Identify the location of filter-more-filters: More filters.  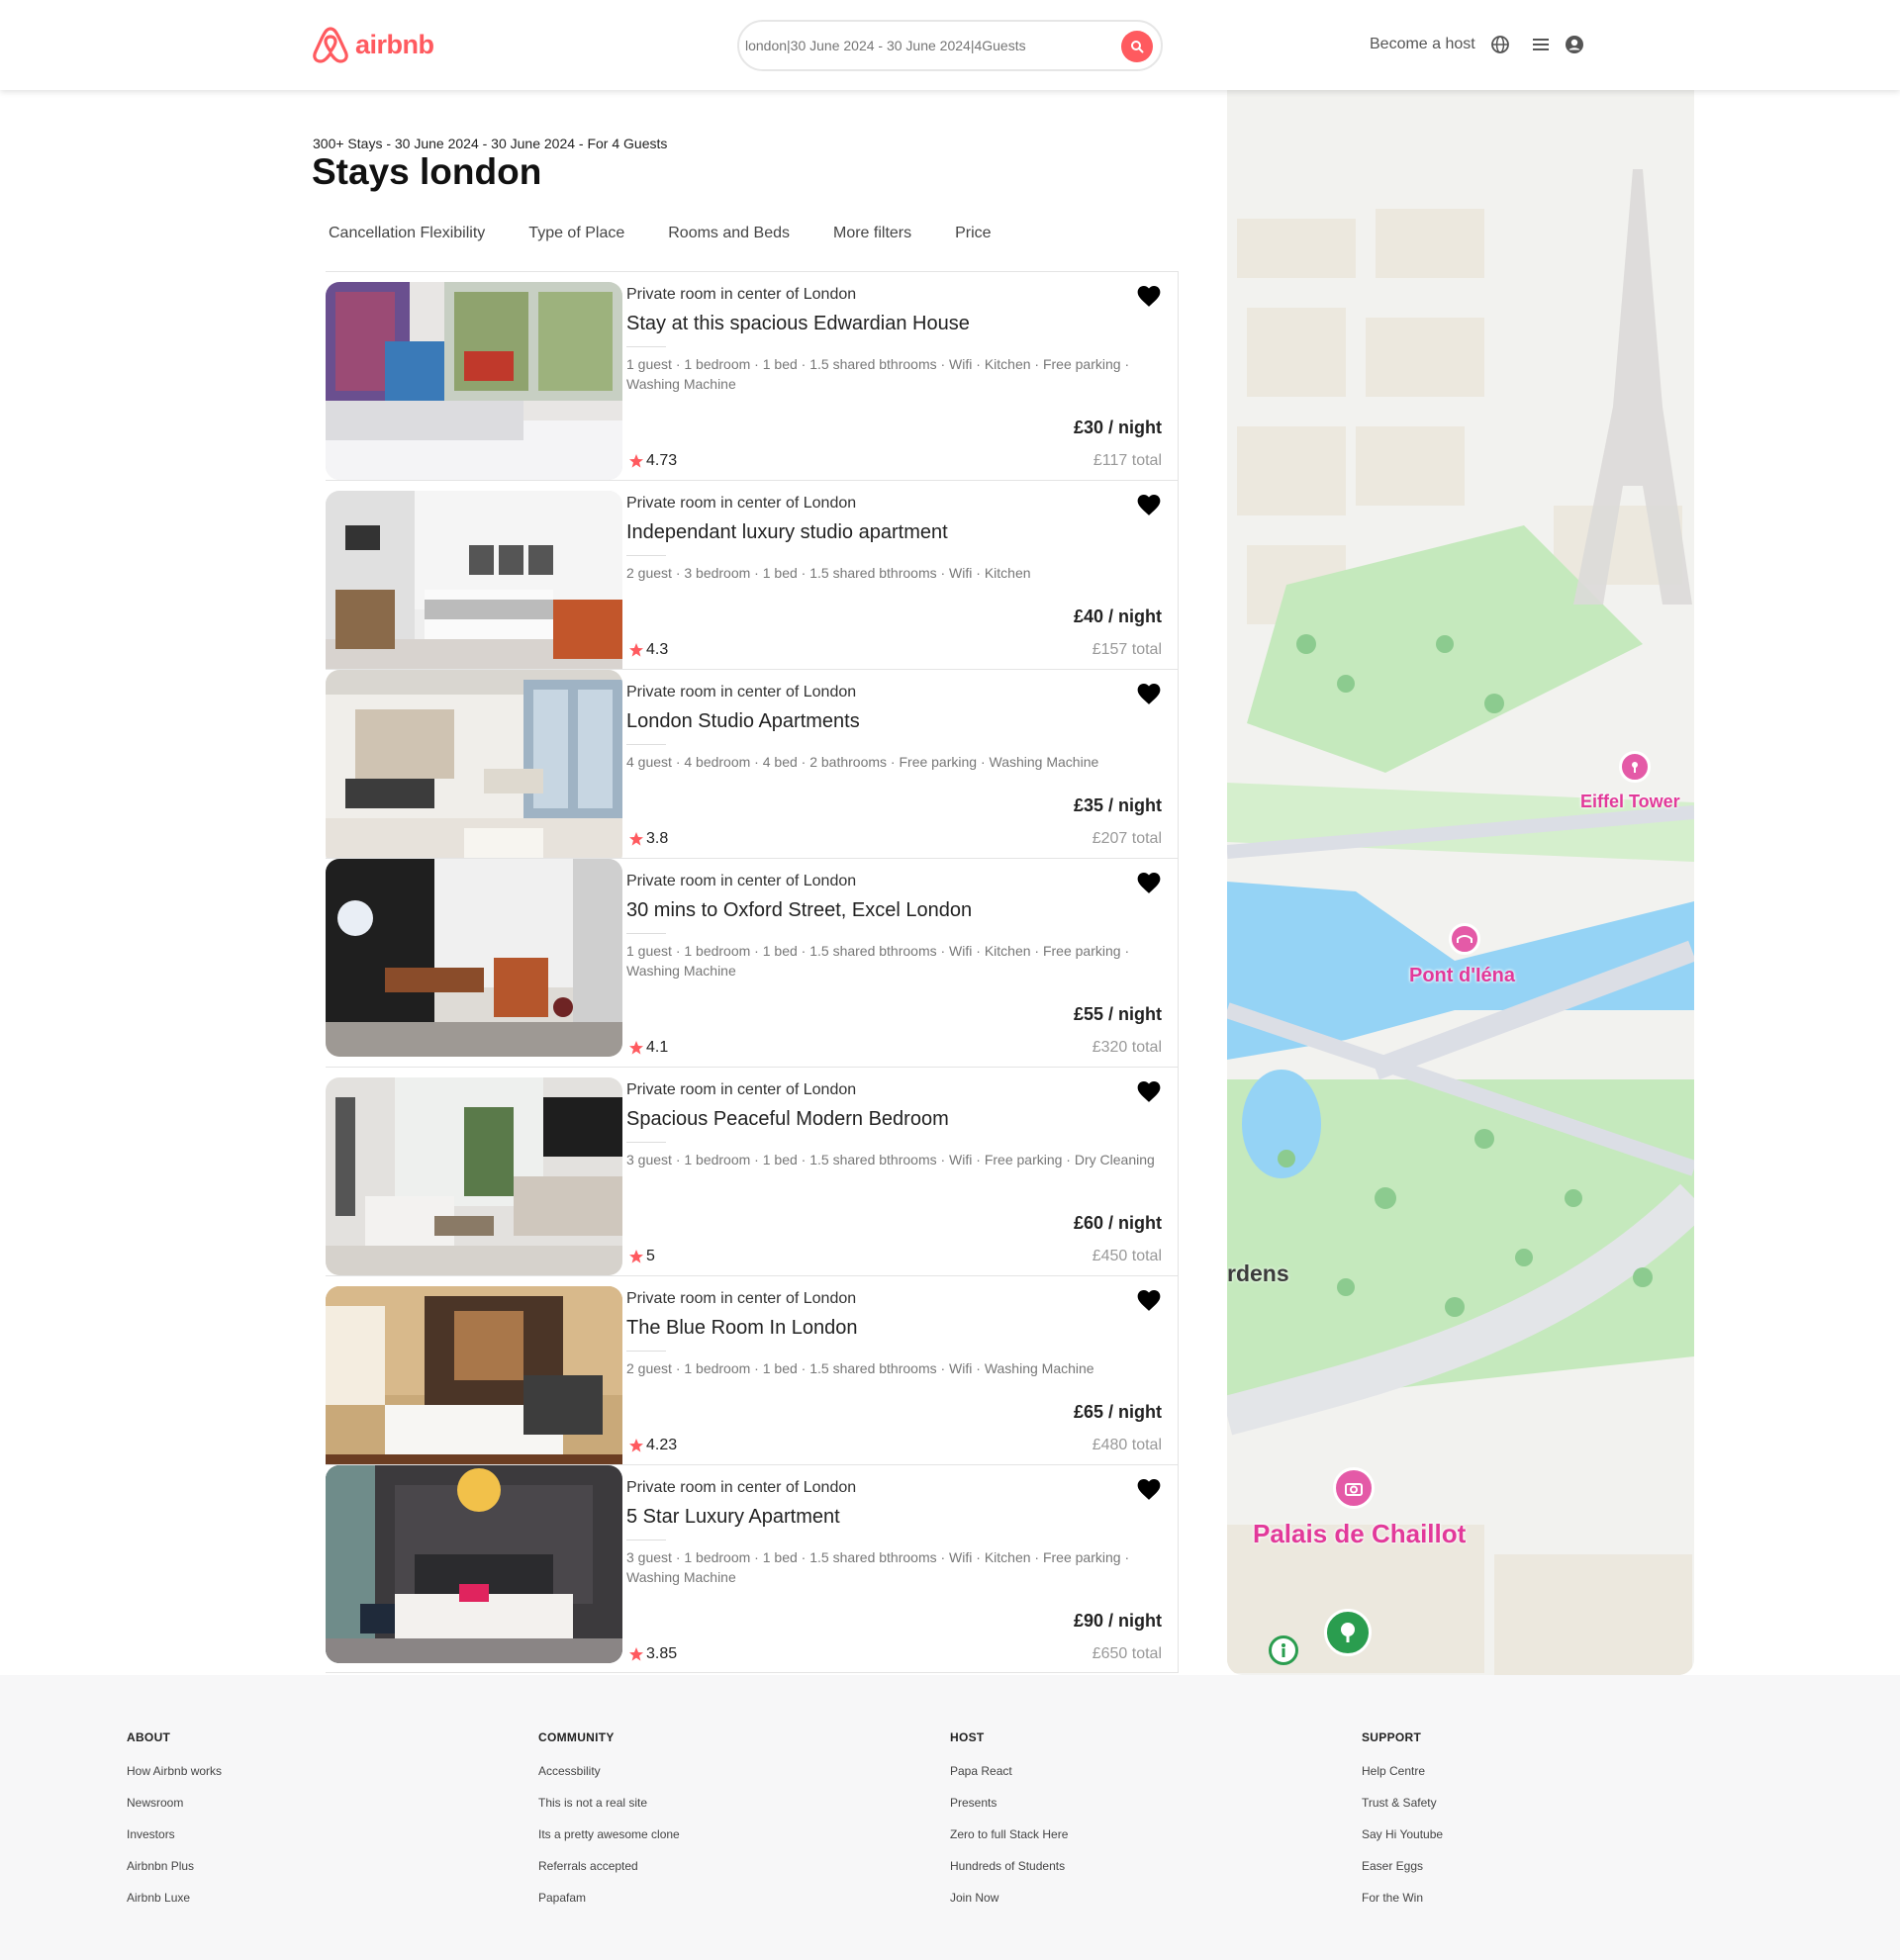
(872, 233).